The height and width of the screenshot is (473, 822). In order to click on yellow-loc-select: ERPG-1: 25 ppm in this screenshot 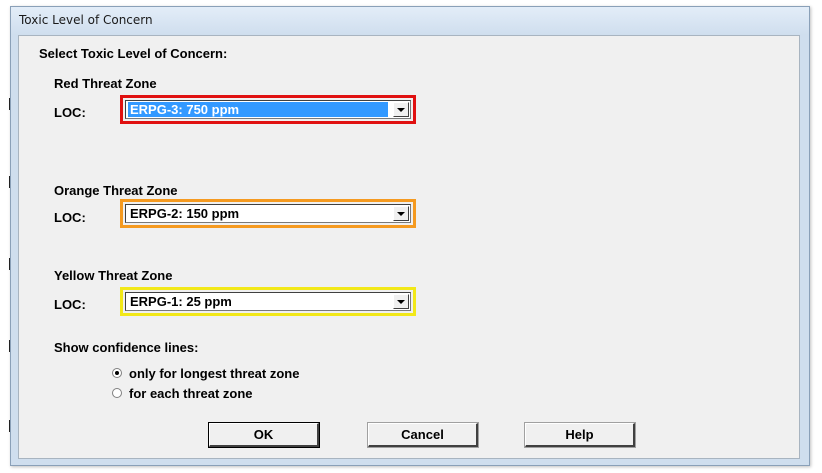, I will do `click(268, 301)`.